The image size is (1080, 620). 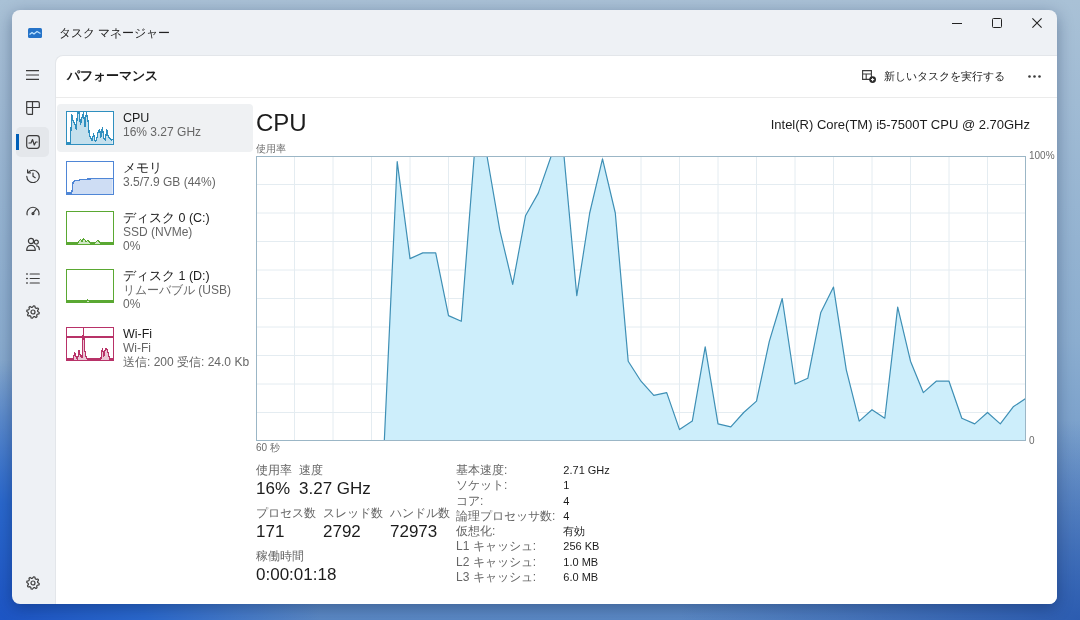 I want to click on y-tick-label: 0, so click(x=1032, y=441).